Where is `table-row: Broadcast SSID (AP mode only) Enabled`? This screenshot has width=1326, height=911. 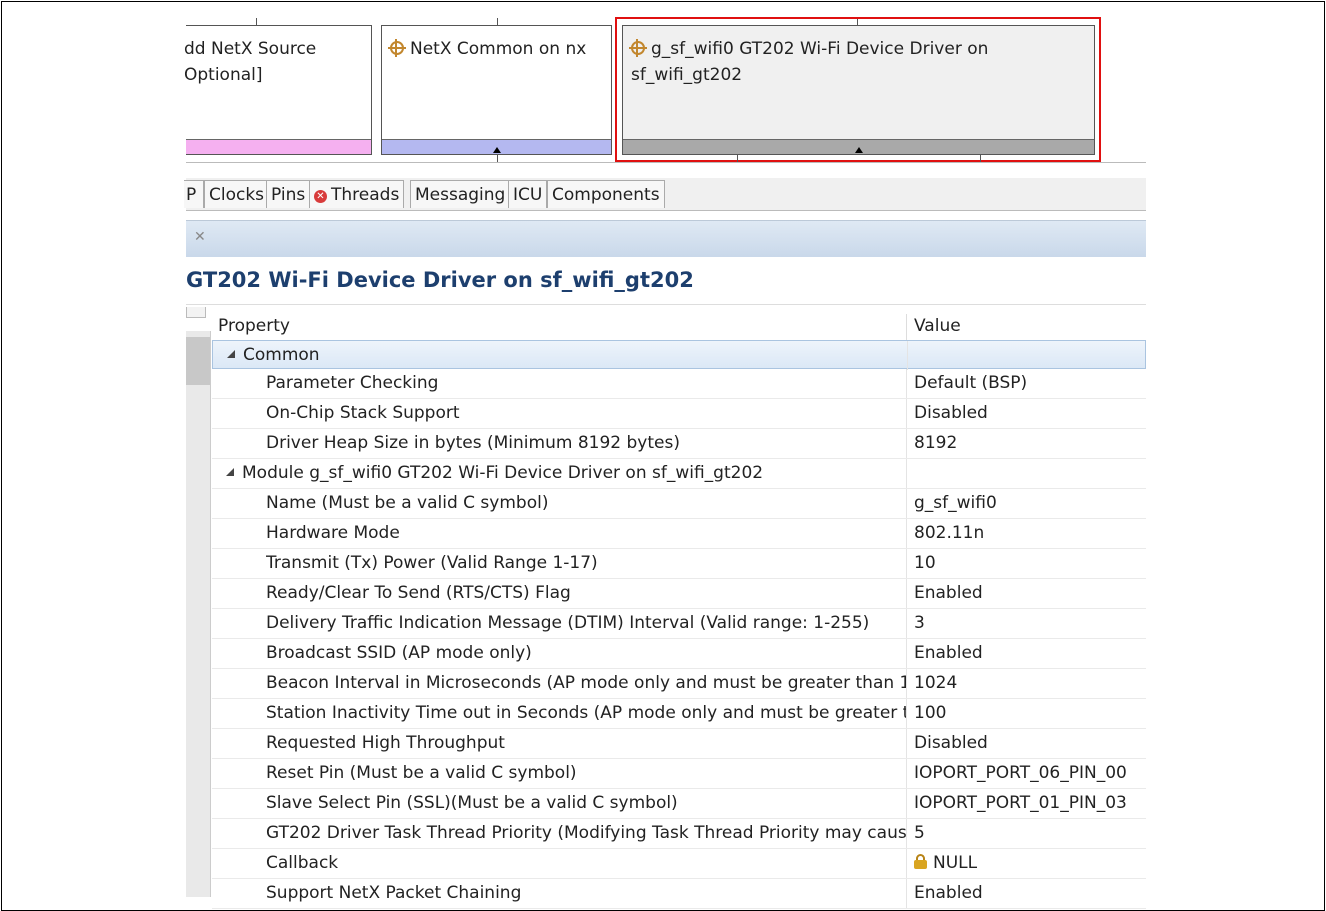
table-row: Broadcast SSID (AP mode only) Enabled is located at coordinates (679, 654).